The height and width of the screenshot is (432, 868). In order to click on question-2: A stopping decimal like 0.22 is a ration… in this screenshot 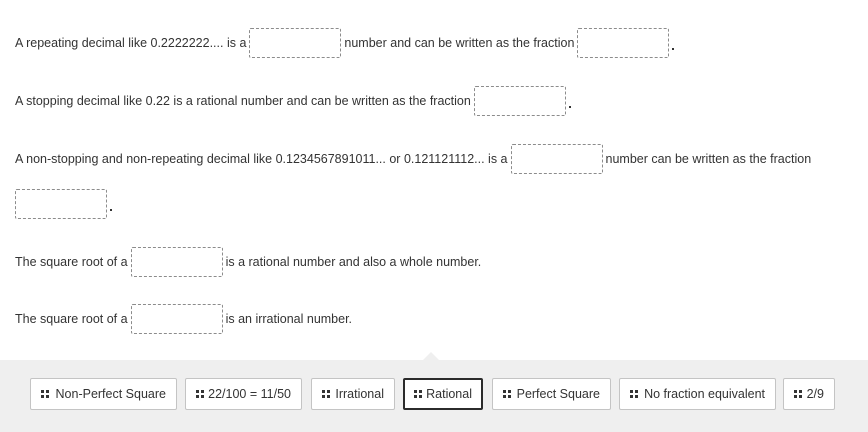, I will do `click(293, 101)`.